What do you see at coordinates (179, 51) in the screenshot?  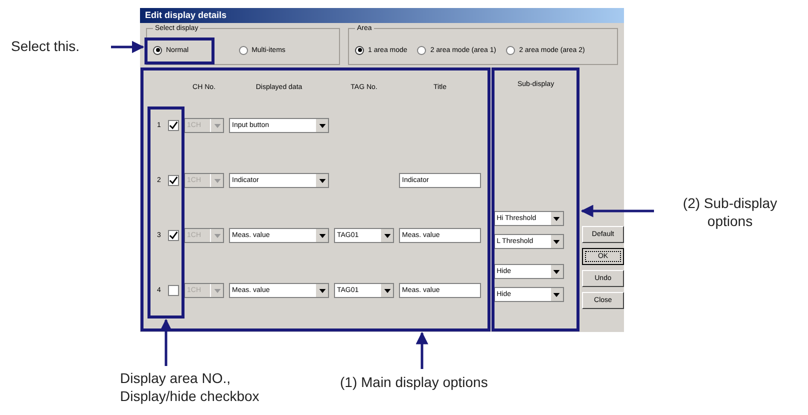 I see `highlight-frame` at bounding box center [179, 51].